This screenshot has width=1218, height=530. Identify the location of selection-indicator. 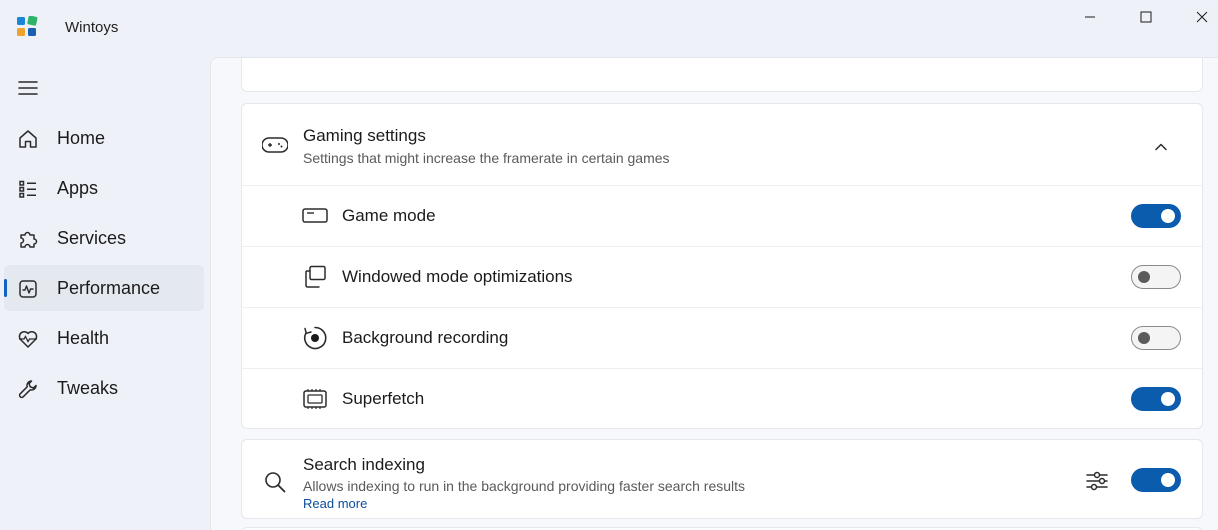
(5, 288).